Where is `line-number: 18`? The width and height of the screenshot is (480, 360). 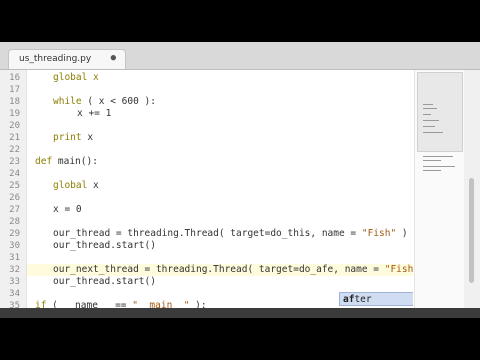 line-number: 18 is located at coordinates (14, 102).